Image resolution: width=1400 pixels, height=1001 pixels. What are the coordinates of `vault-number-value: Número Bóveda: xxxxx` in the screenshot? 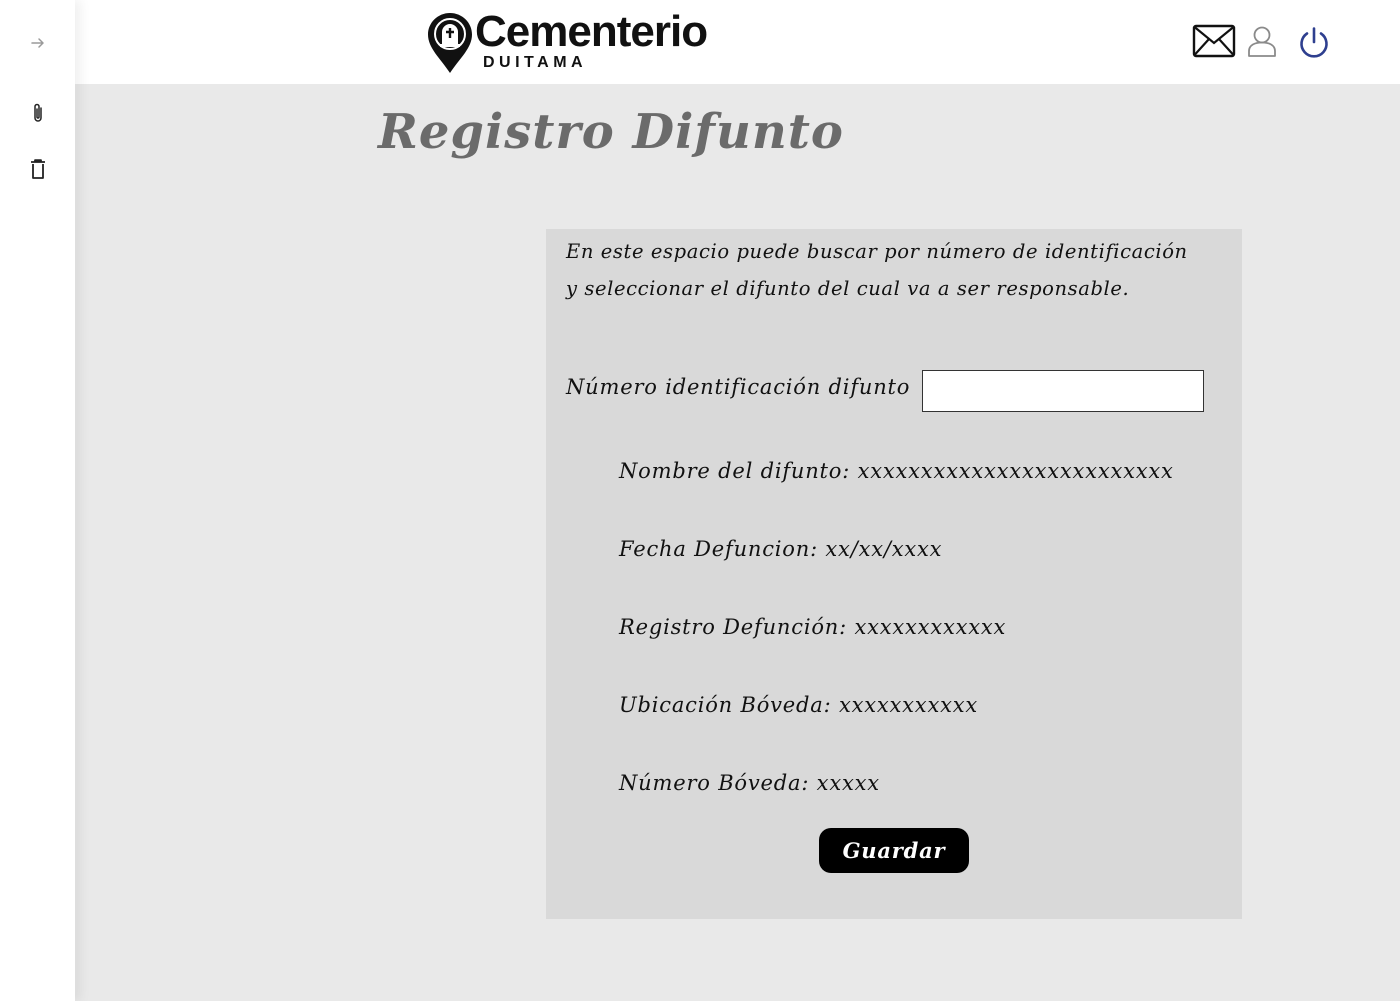 It's located at (749, 783).